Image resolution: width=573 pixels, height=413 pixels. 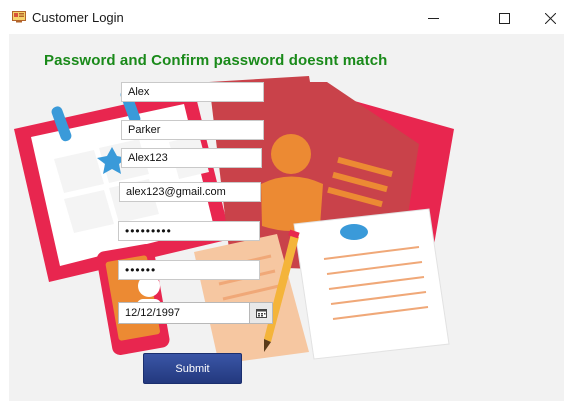 I want to click on close-icon, so click(x=550, y=18).